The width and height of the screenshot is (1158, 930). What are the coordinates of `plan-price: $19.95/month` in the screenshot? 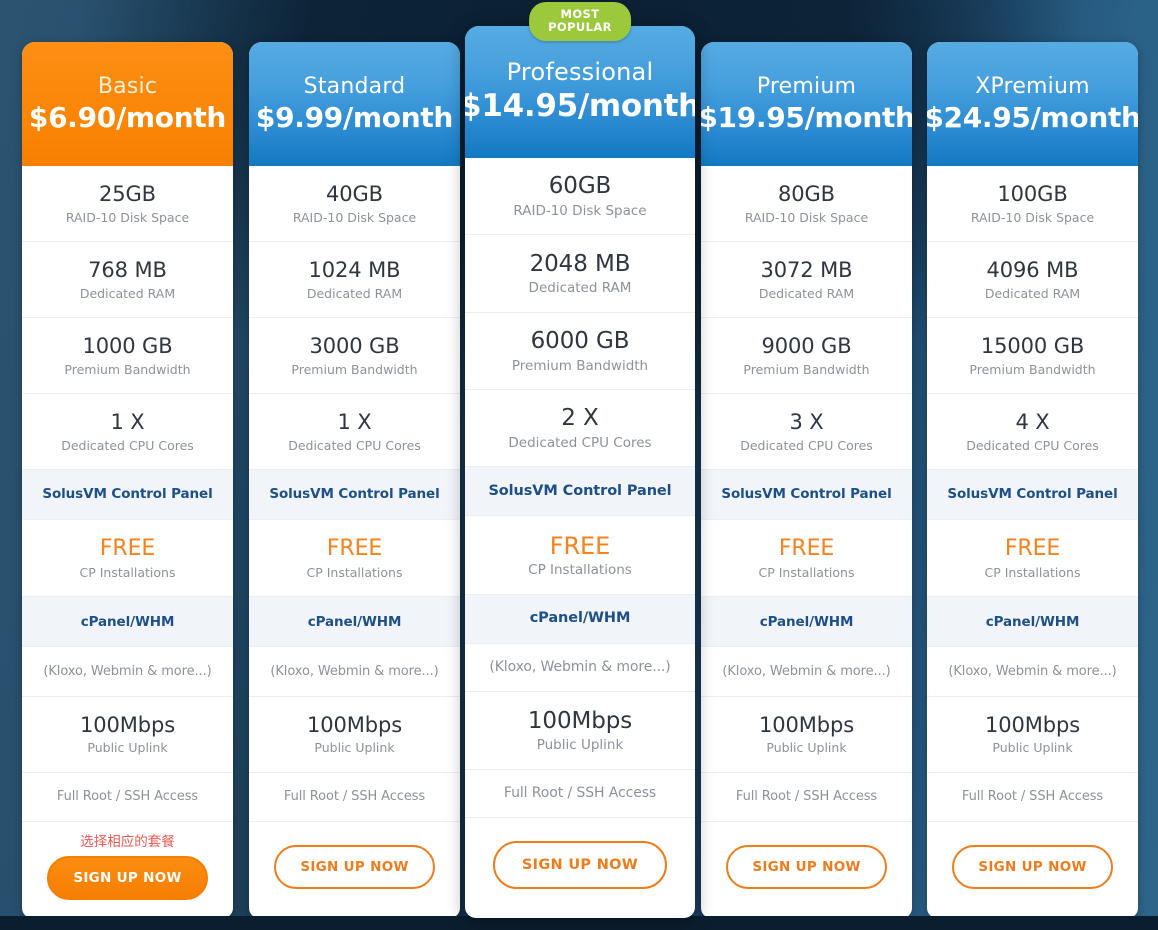 It's located at (806, 117).